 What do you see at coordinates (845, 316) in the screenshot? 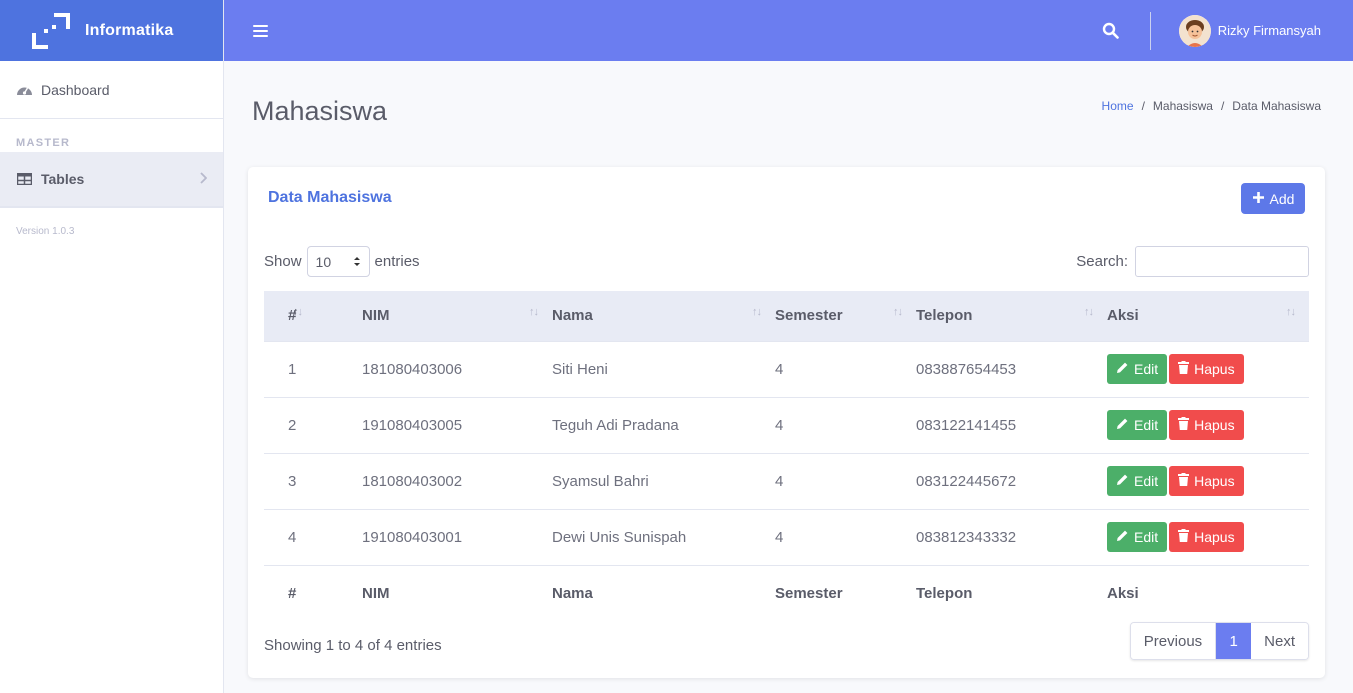
I see `column-header-semester: Semester ↑↓` at bounding box center [845, 316].